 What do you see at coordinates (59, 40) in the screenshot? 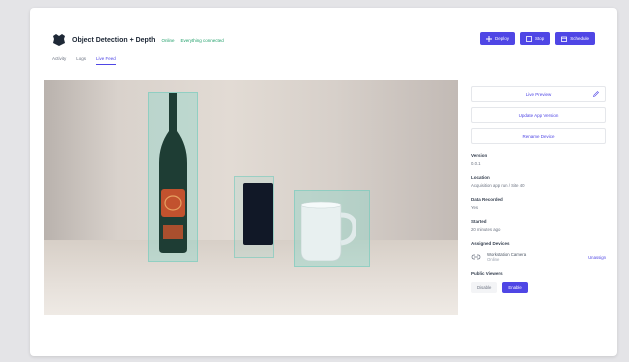
I see `logo-icon` at bounding box center [59, 40].